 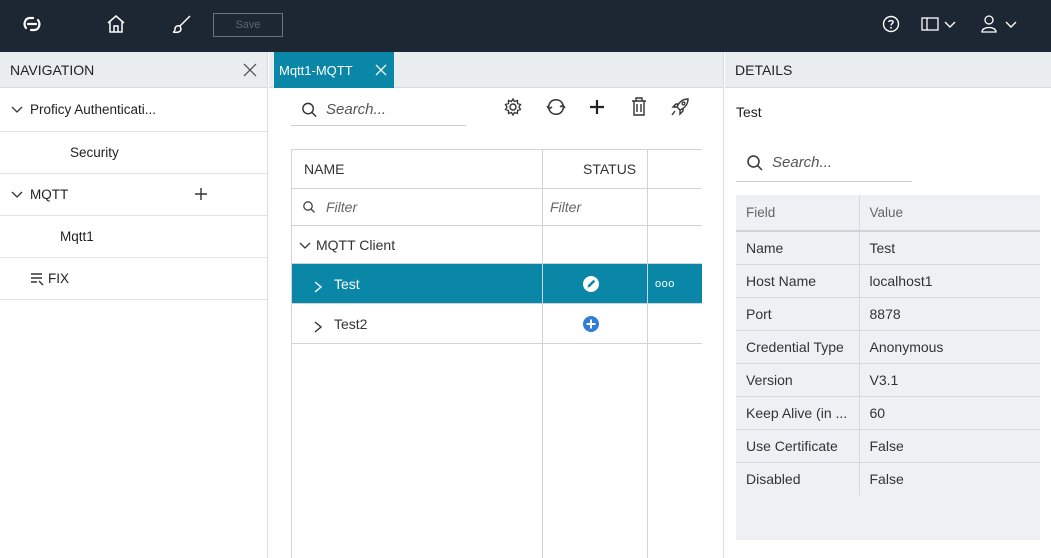 What do you see at coordinates (609, 169) in the screenshot?
I see `column-header-status: STATUS` at bounding box center [609, 169].